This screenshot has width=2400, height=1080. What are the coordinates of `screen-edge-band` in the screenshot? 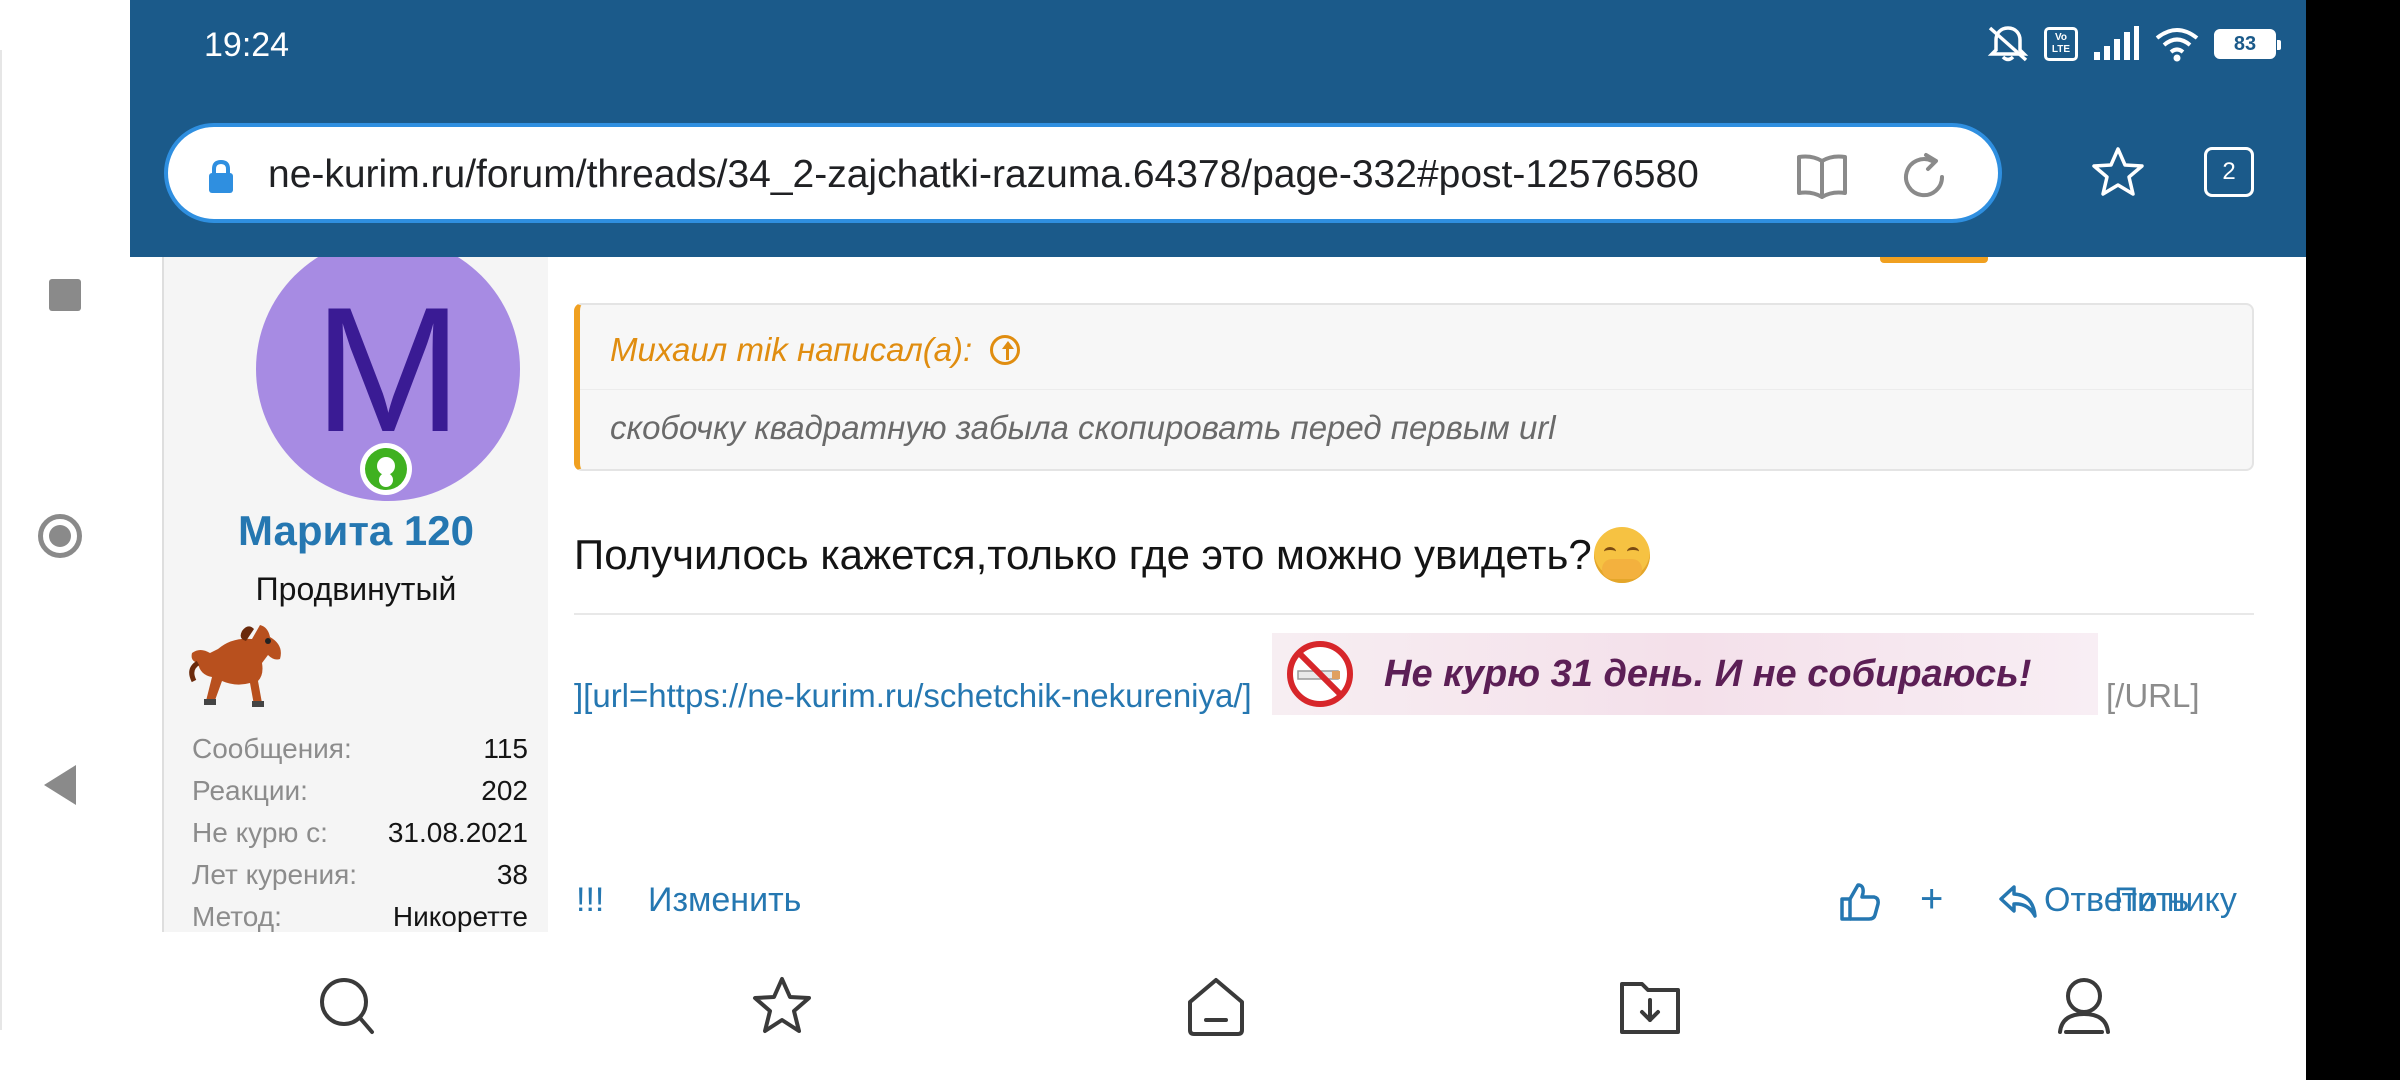 It's located at (2353, 540).